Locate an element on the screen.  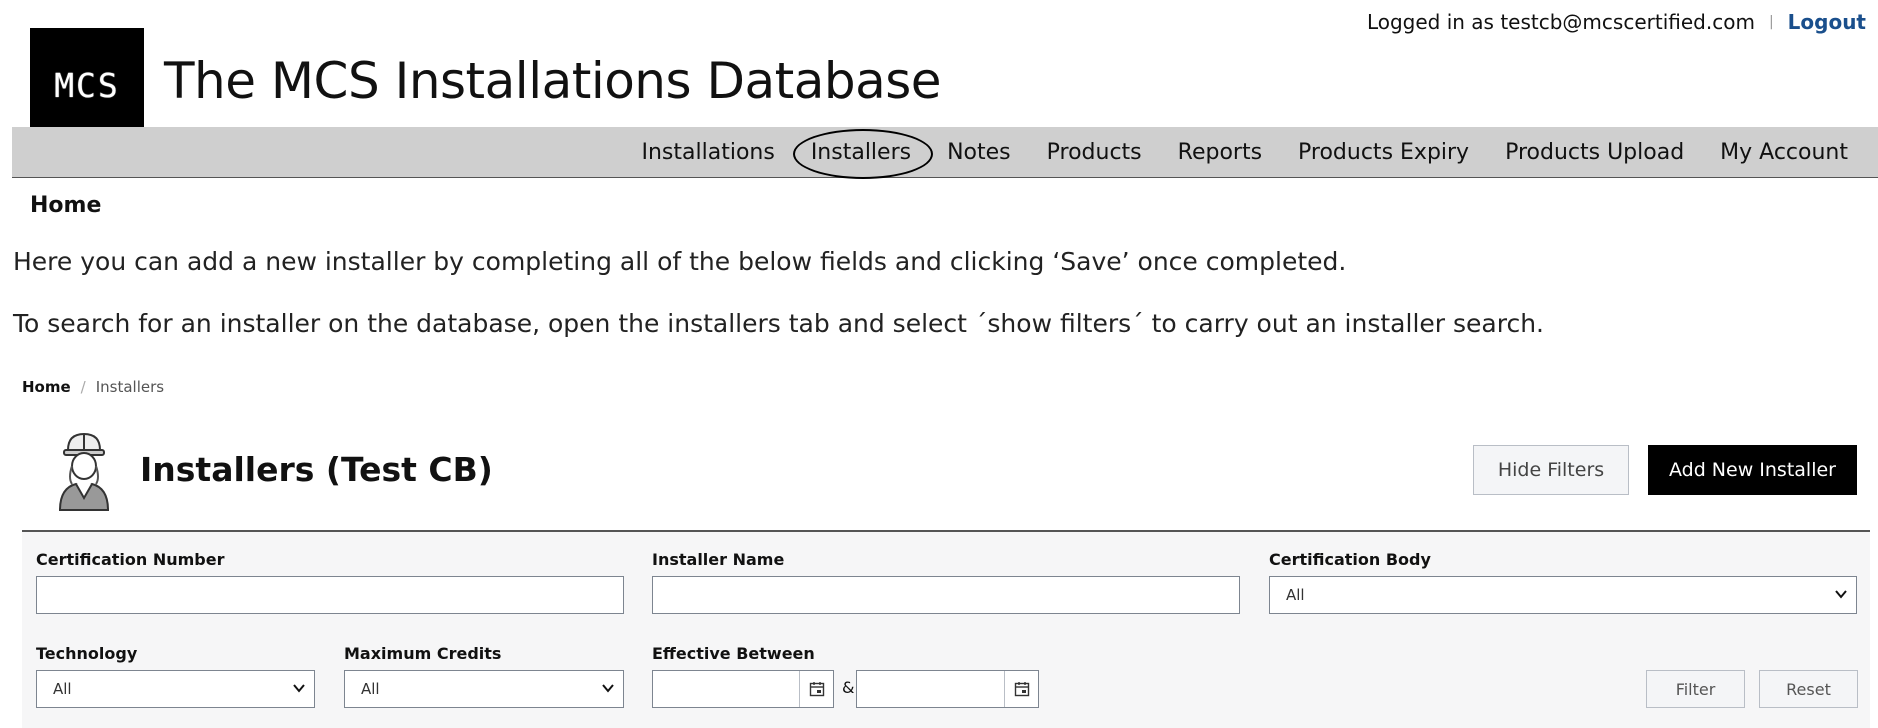
effective-from-input is located at coordinates (743, 689).